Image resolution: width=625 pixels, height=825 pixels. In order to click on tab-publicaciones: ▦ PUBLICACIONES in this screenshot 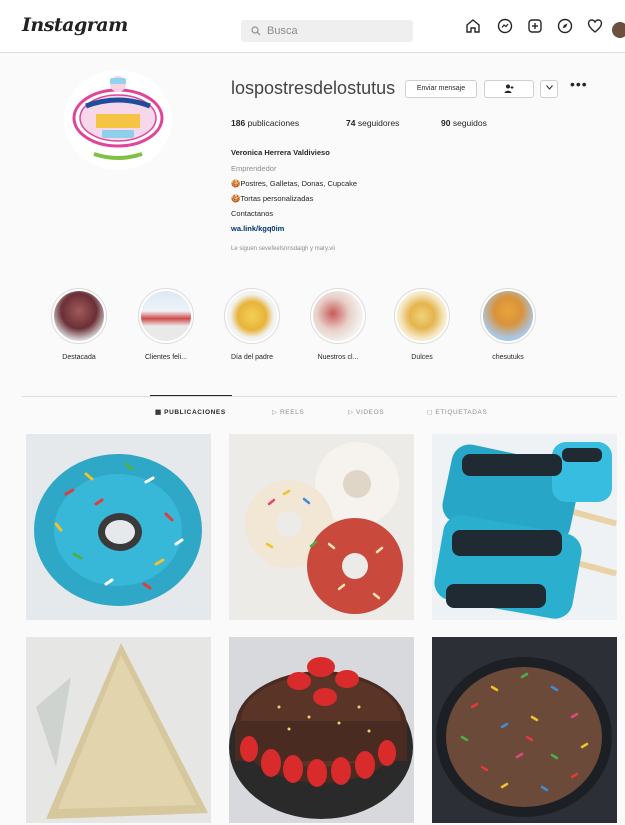, I will do `click(190, 412)`.